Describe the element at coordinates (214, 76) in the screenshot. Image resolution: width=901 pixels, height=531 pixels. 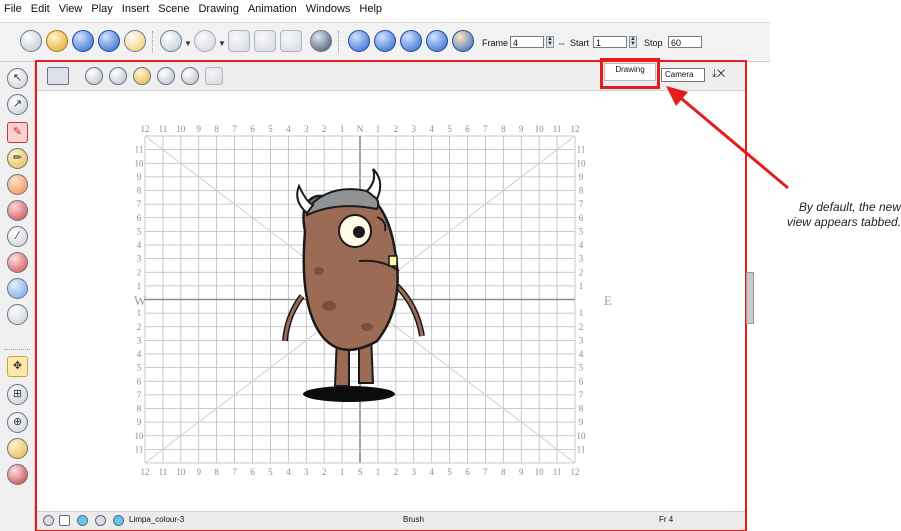
I see `reset-view-icon` at that location.